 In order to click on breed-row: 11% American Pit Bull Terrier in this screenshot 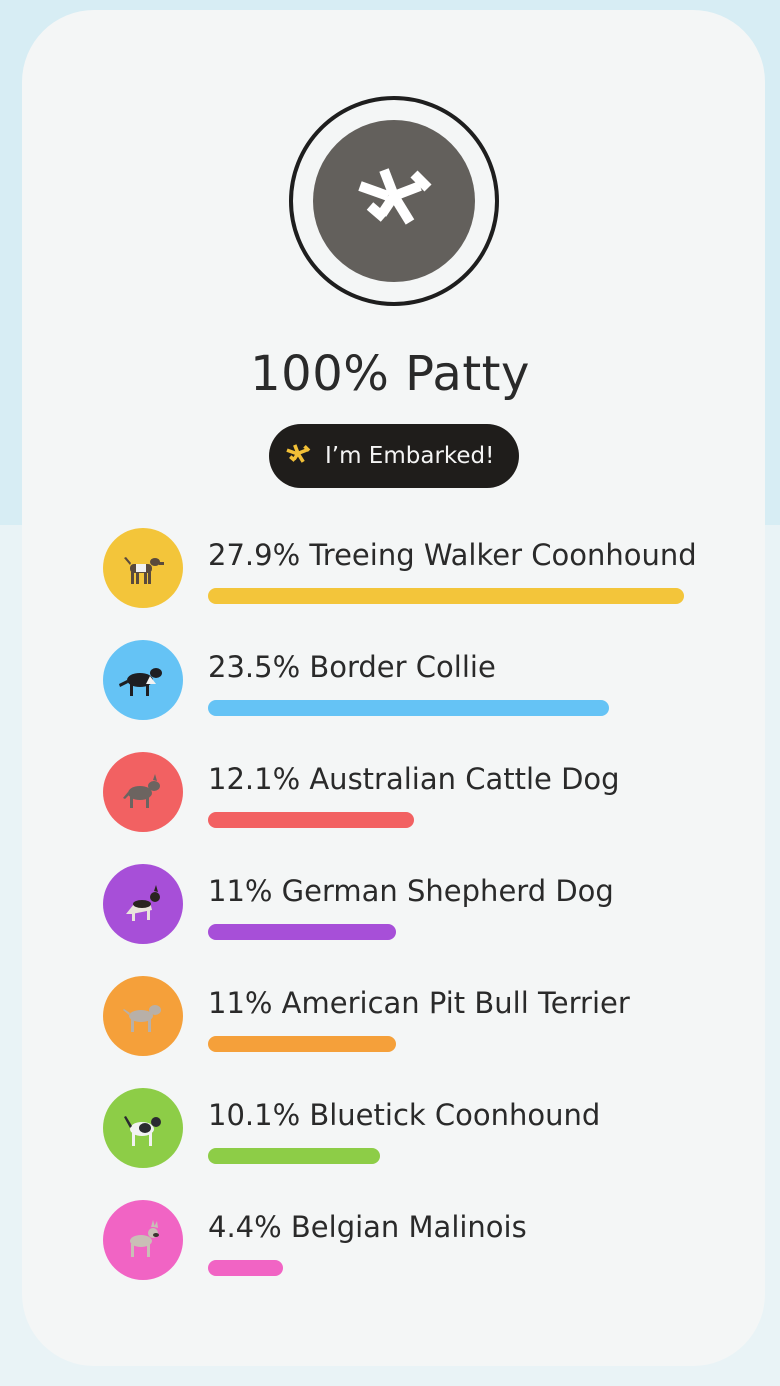, I will do `click(403, 1016)`.